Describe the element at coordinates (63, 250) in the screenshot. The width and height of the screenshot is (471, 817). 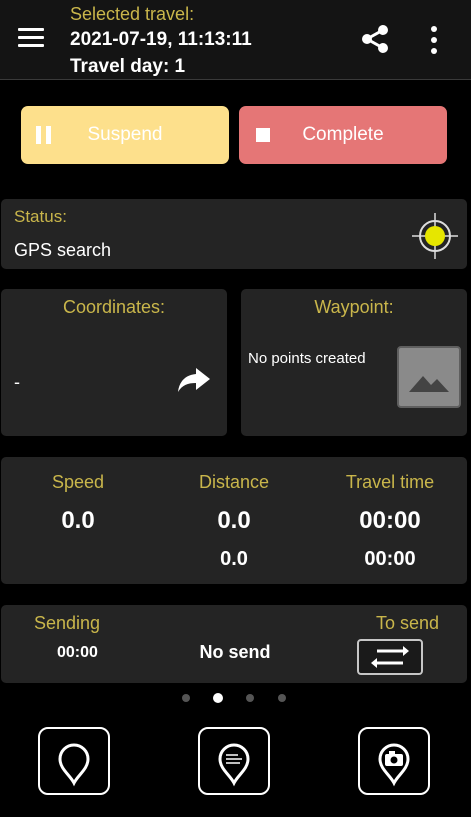
I see `status-value: GPS search` at that location.